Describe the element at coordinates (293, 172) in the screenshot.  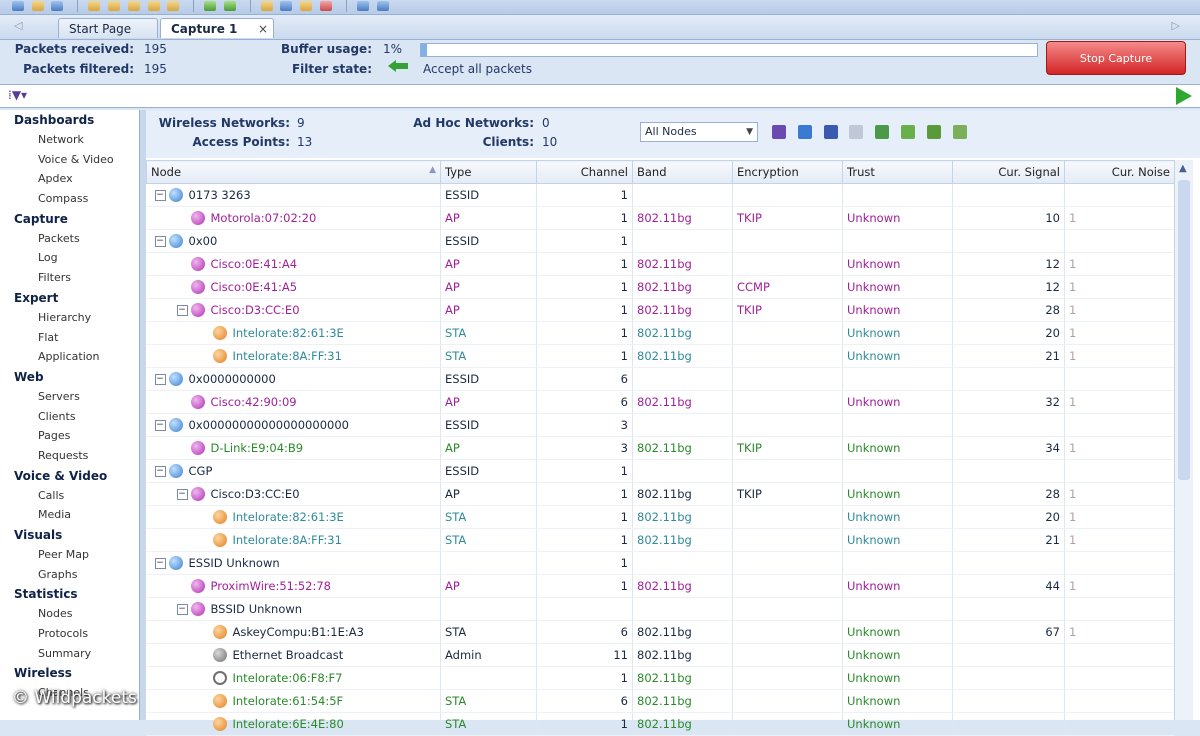
I see `column-header-node: Node ▲` at that location.